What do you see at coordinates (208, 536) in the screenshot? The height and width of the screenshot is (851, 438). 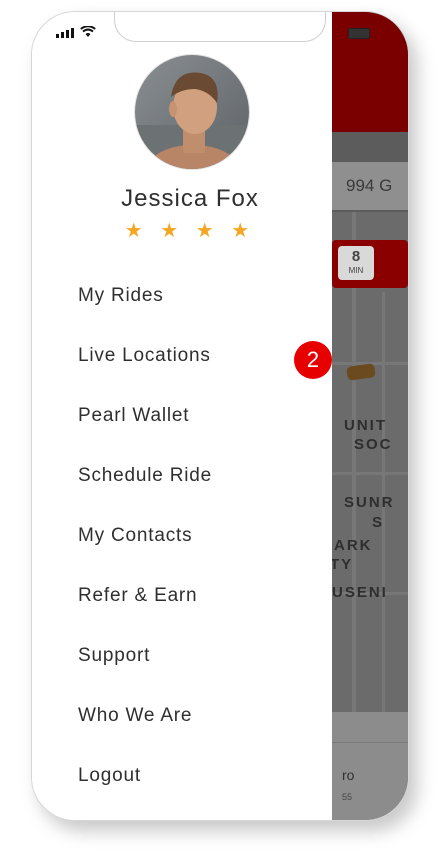 I see `menu-item-my-contacts: My Contacts` at bounding box center [208, 536].